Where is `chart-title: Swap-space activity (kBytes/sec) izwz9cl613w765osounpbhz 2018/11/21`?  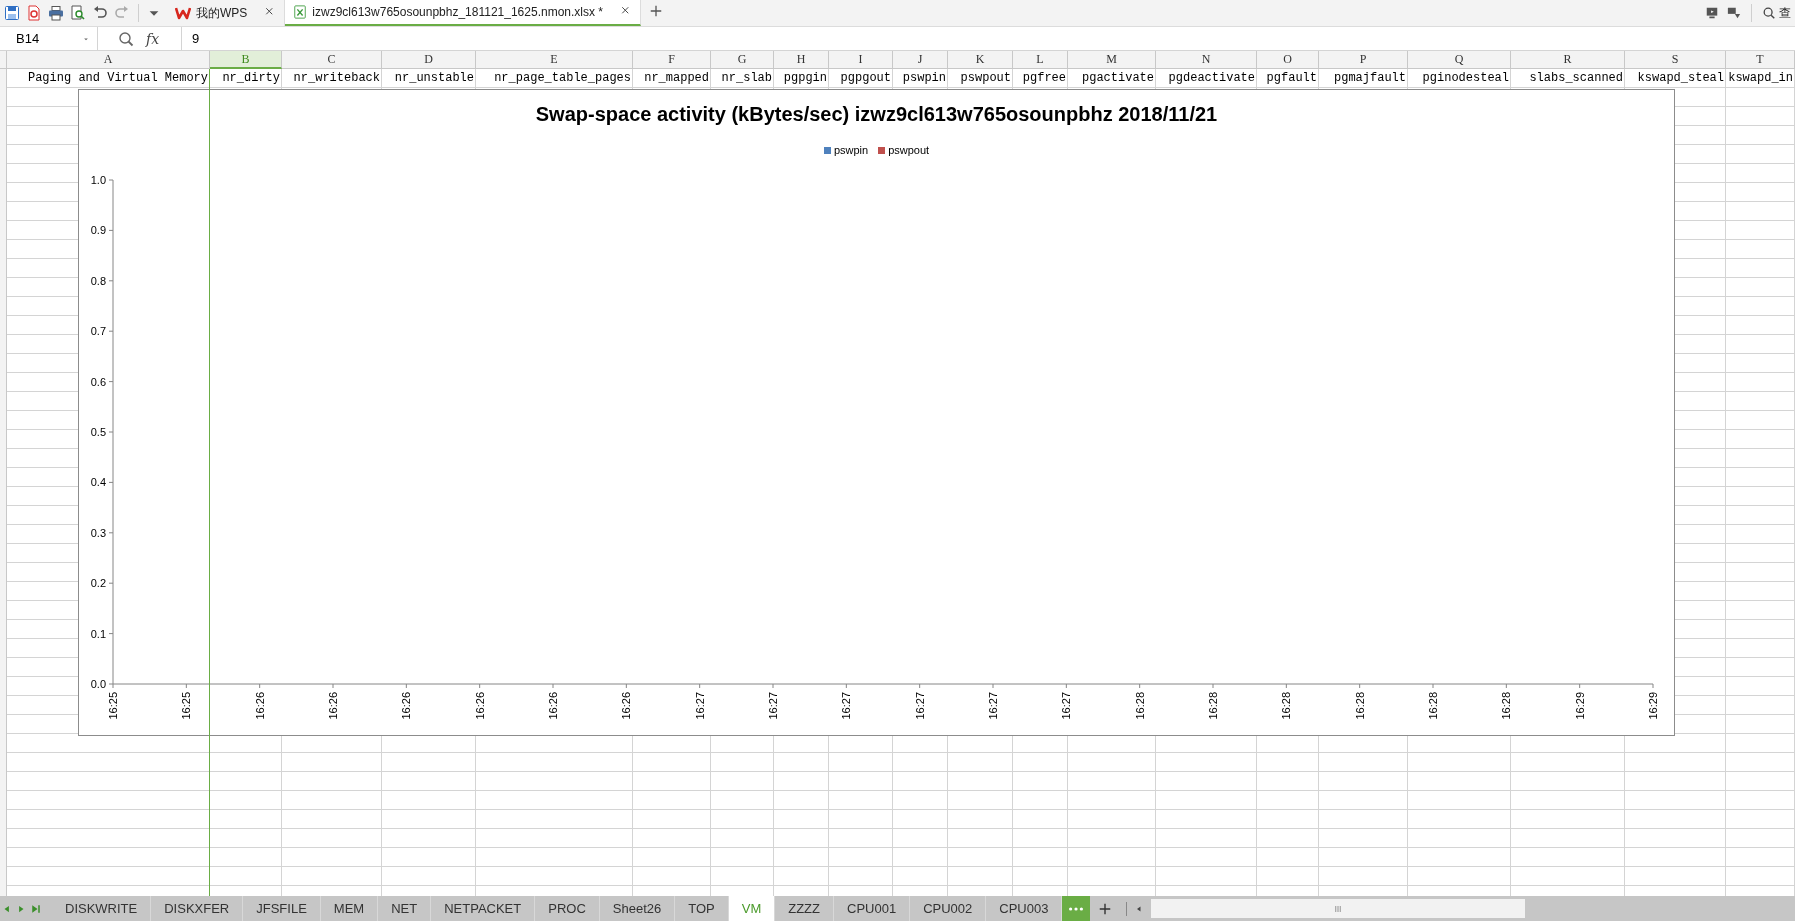 chart-title: Swap-space activity (kBytes/sec) izwz9cl613w765osounpbhz 2018/11/21 is located at coordinates (876, 114).